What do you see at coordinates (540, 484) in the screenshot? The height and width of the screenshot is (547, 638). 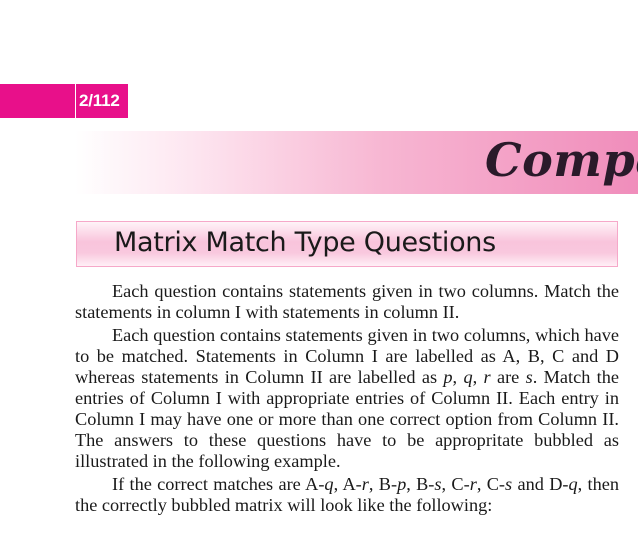 I see `match-sep: and D-` at bounding box center [540, 484].